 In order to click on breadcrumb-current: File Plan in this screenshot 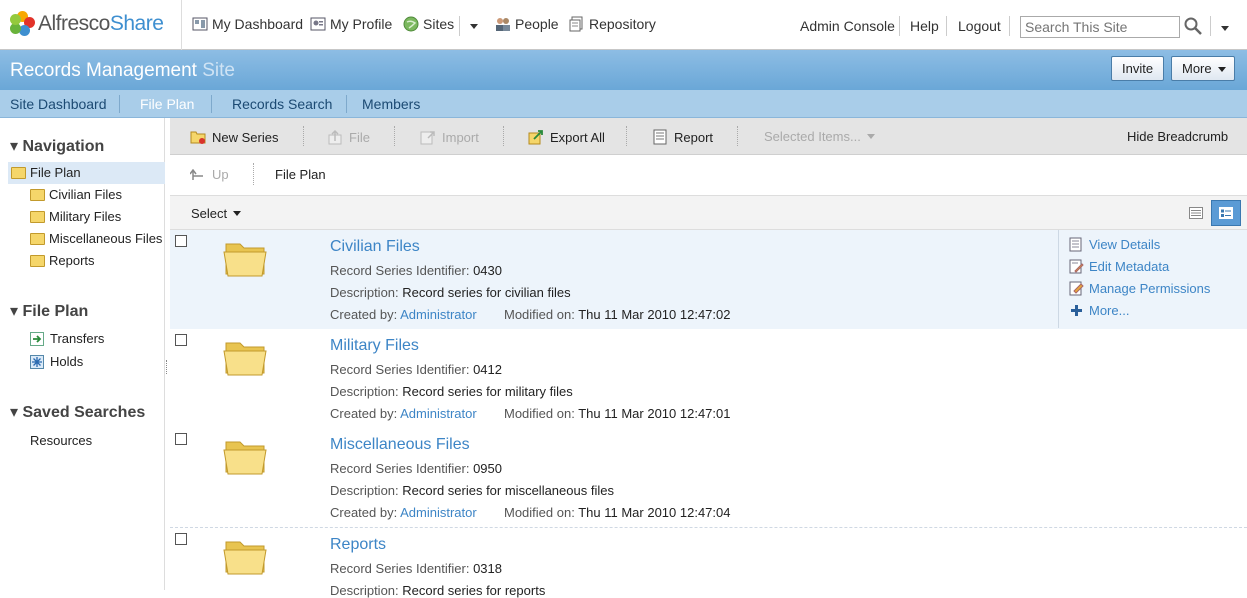, I will do `click(300, 174)`.